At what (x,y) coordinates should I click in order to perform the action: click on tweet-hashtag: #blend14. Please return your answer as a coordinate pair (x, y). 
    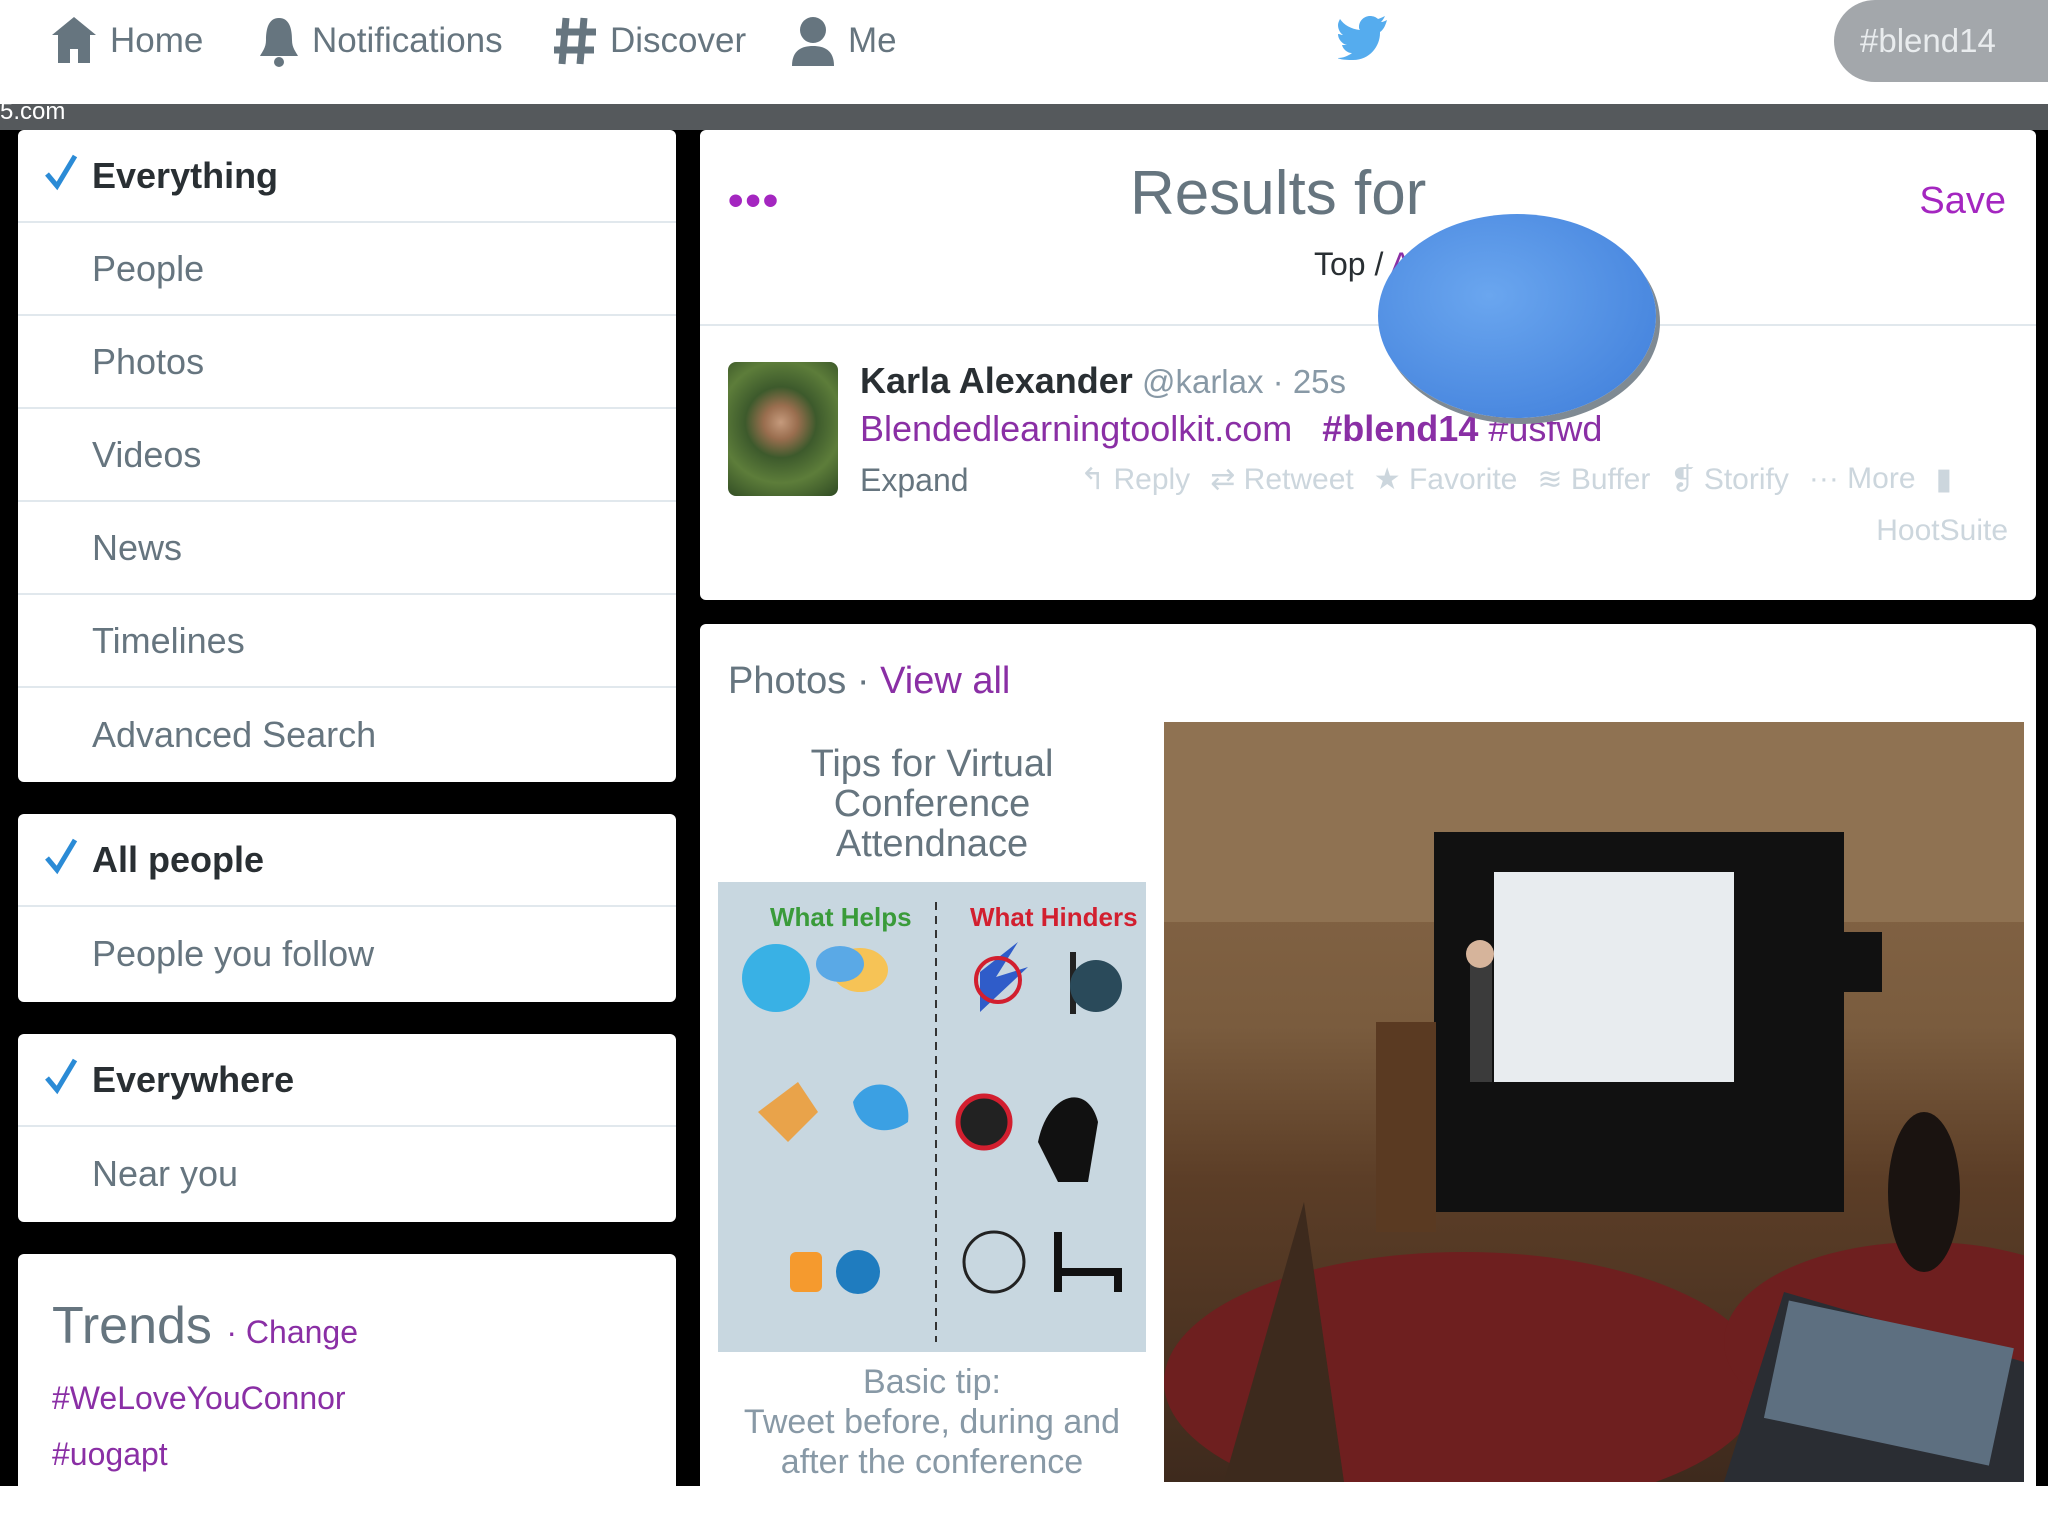
    Looking at the image, I should click on (1400, 428).